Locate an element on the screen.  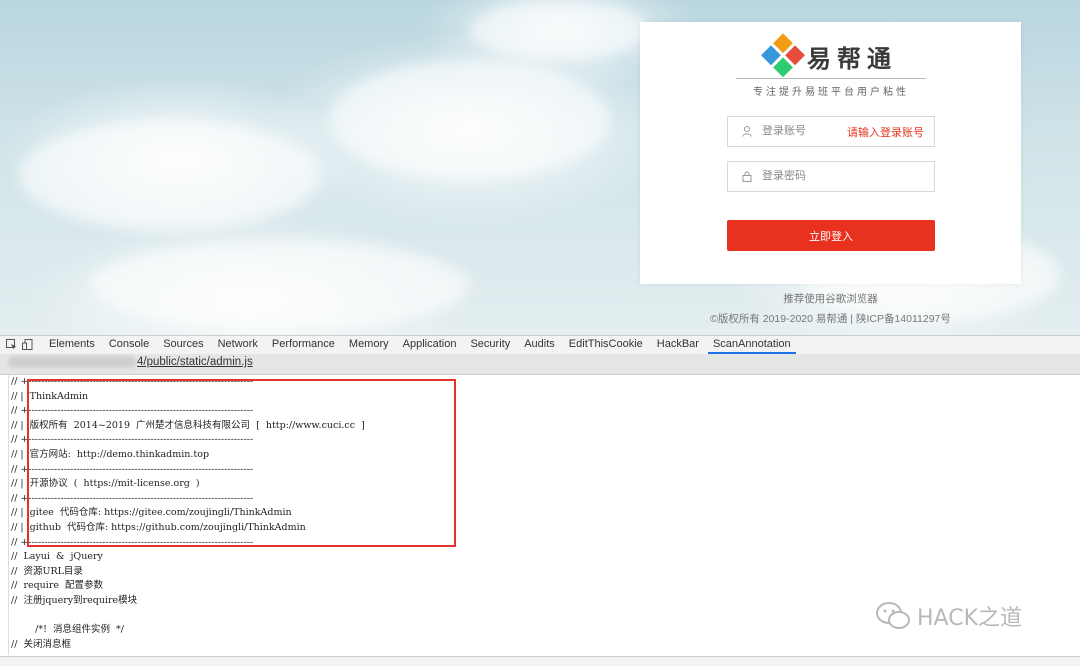
tab-performance: Performance is located at coordinates (303, 345).